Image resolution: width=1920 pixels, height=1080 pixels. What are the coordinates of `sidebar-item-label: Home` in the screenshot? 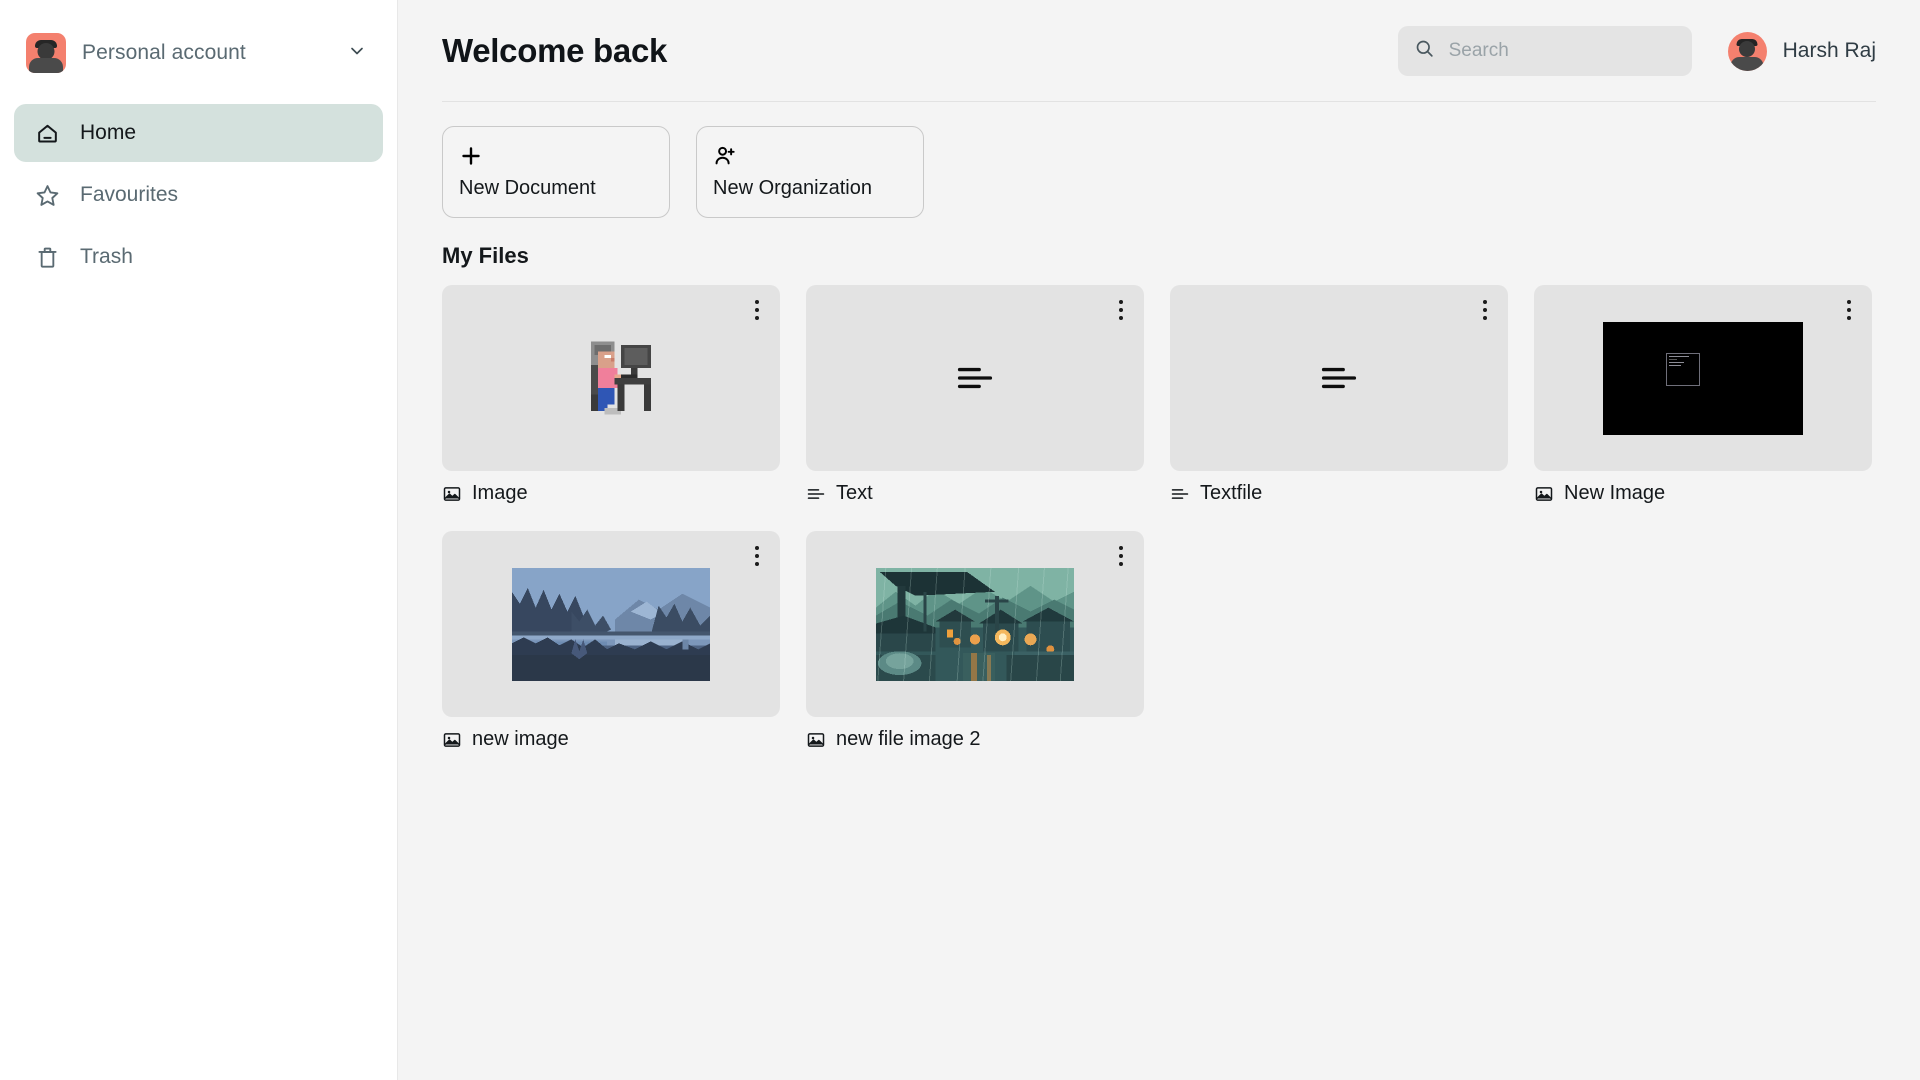 It's located at (108, 132).